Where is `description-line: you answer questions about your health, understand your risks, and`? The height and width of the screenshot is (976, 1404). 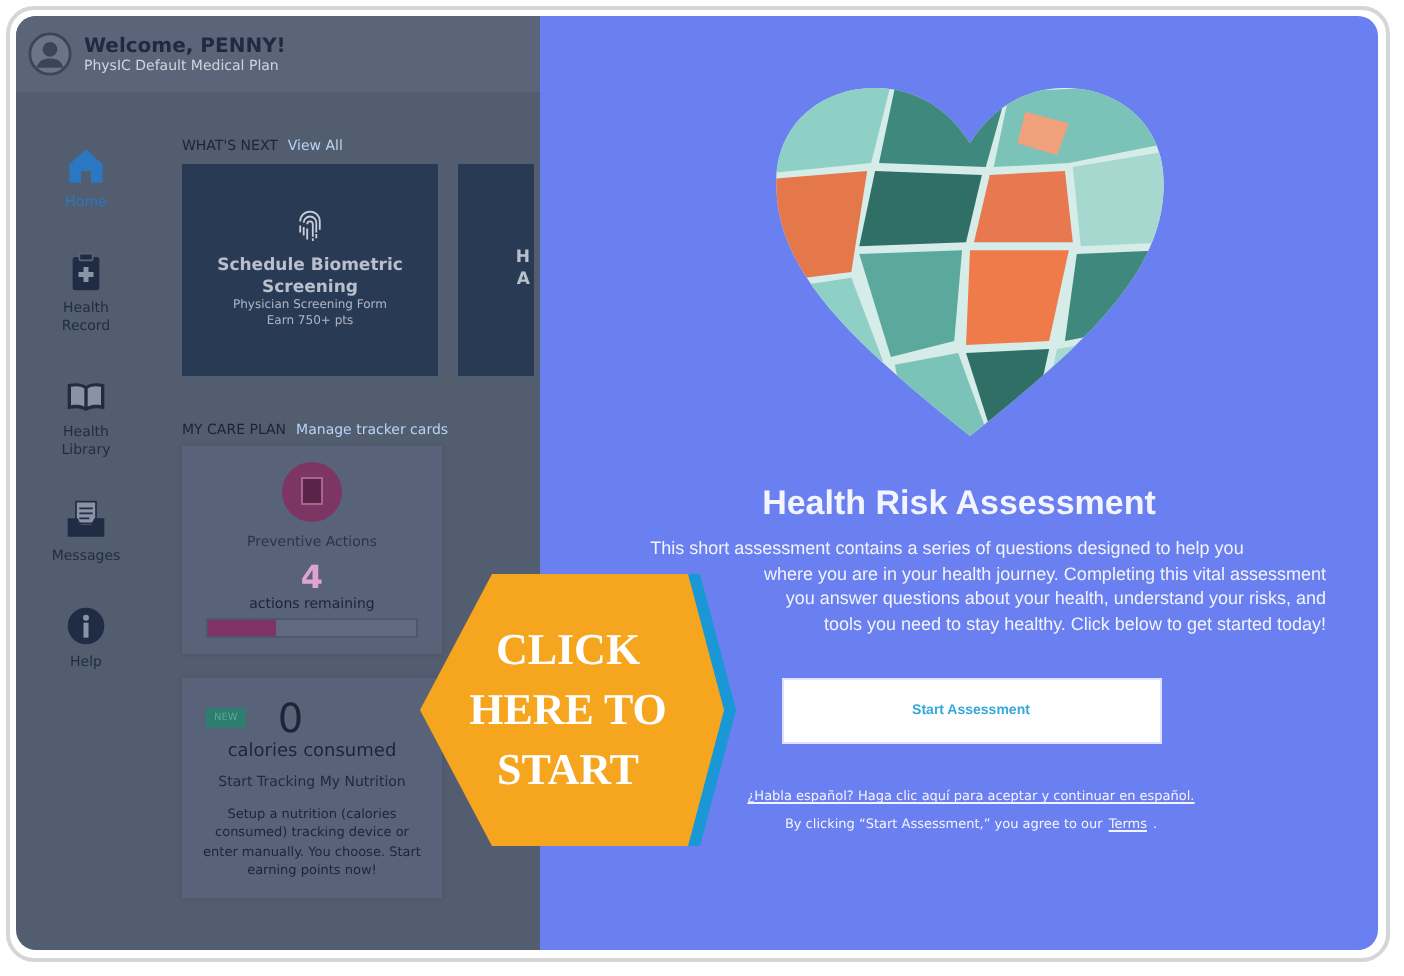 description-line: you answer questions about your health, understand your risks, and is located at coordinates (1055, 598).